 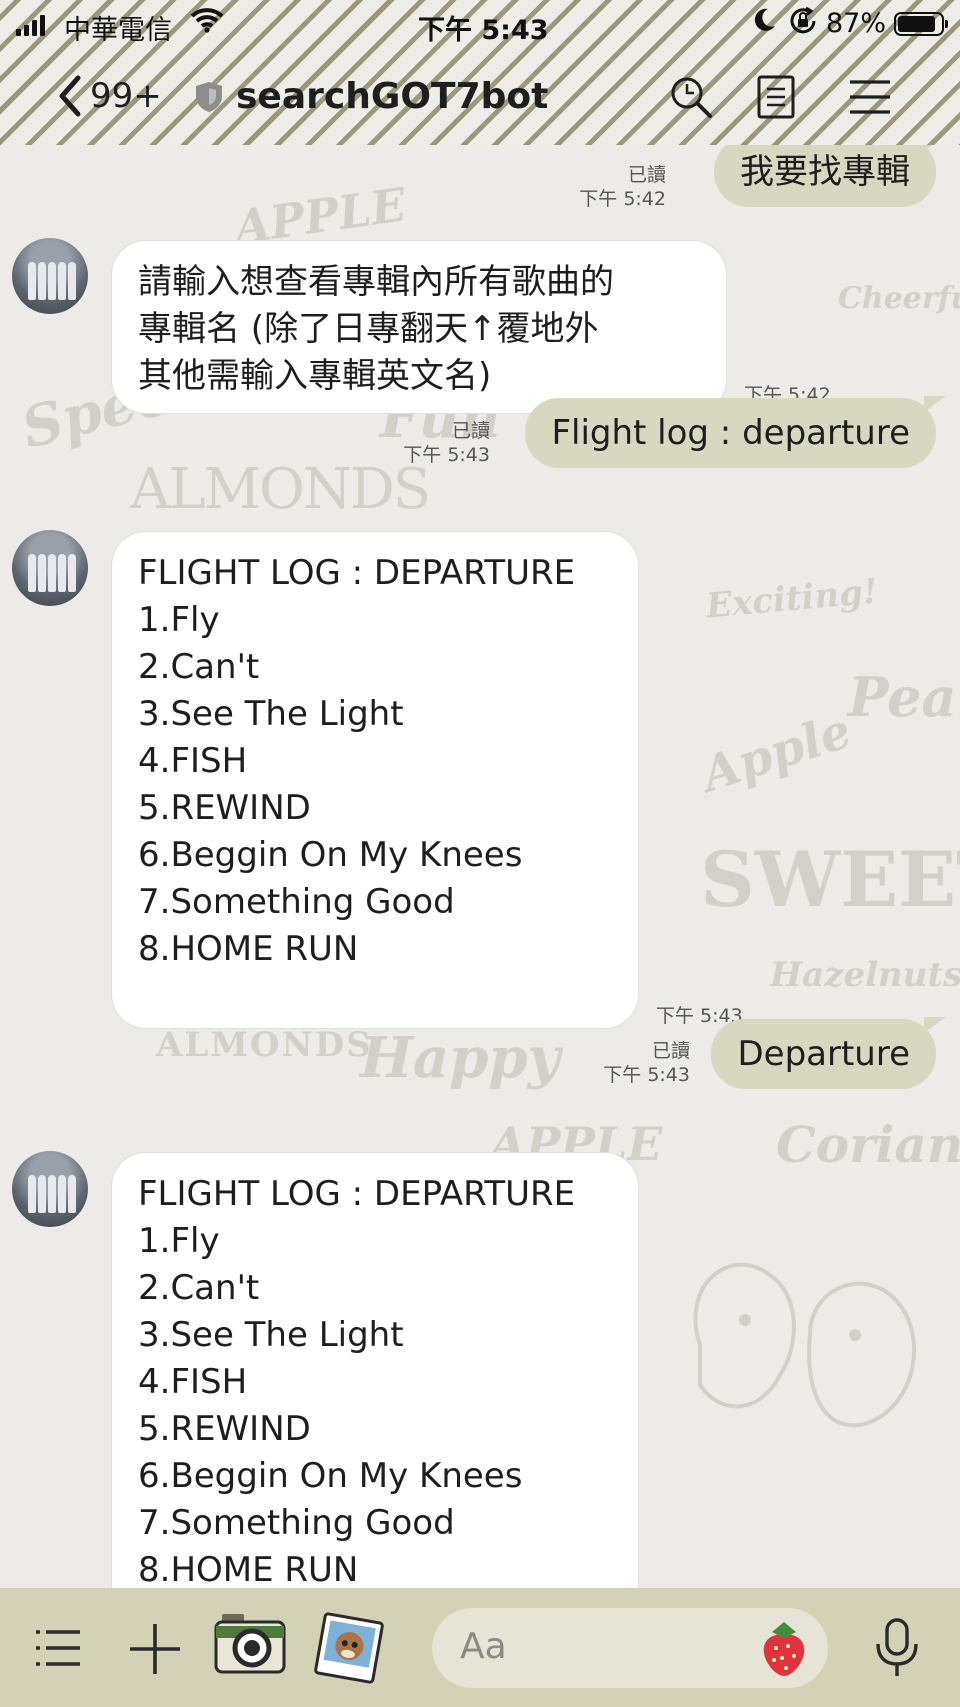 What do you see at coordinates (868, 1144) in the screenshot?
I see `wallpaper-word: Coriander` at bounding box center [868, 1144].